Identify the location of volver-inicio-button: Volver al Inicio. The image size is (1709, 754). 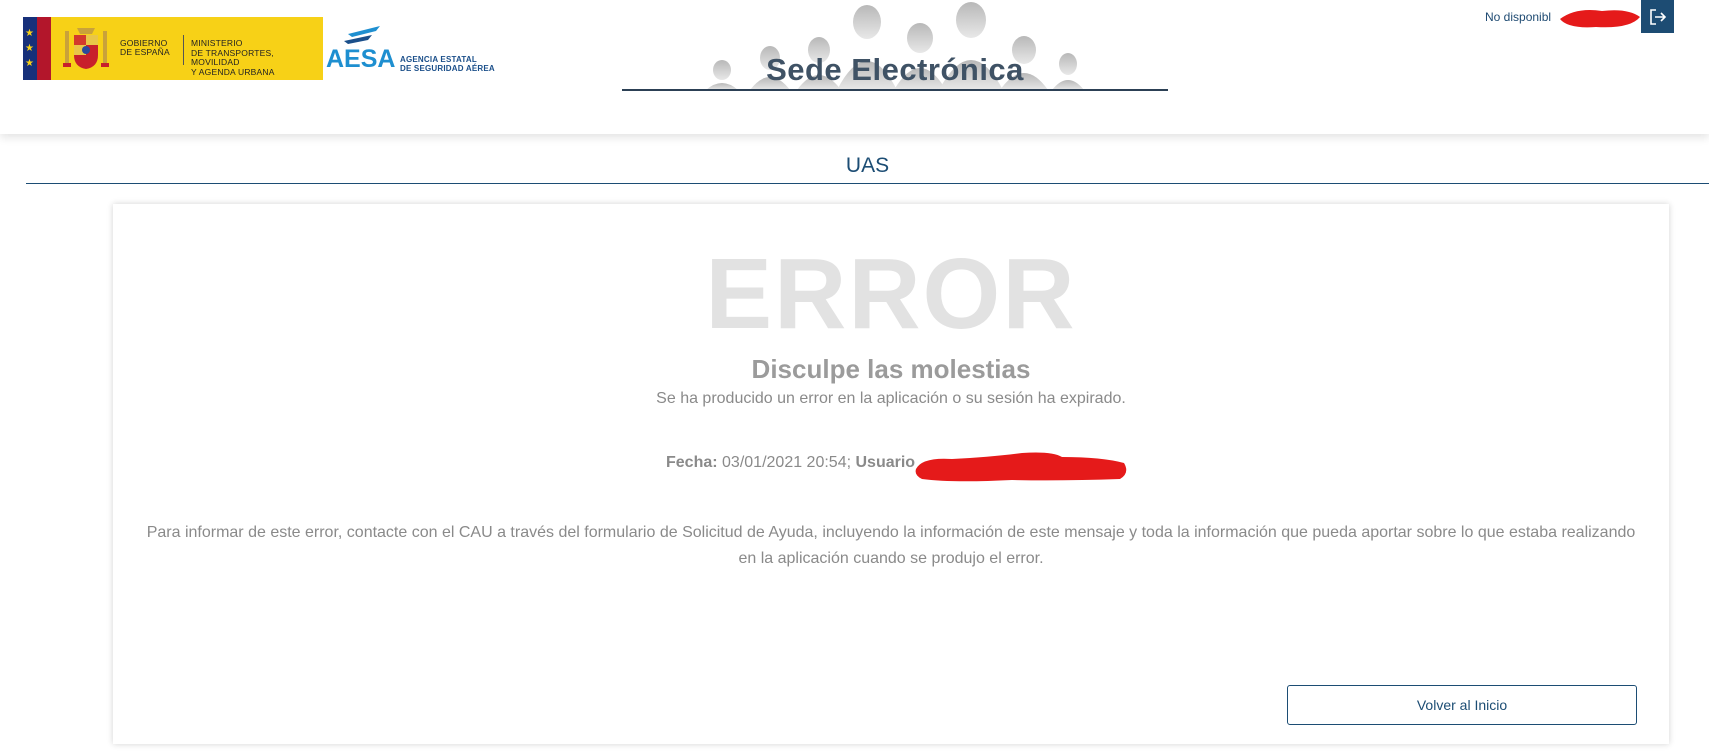
(1462, 705).